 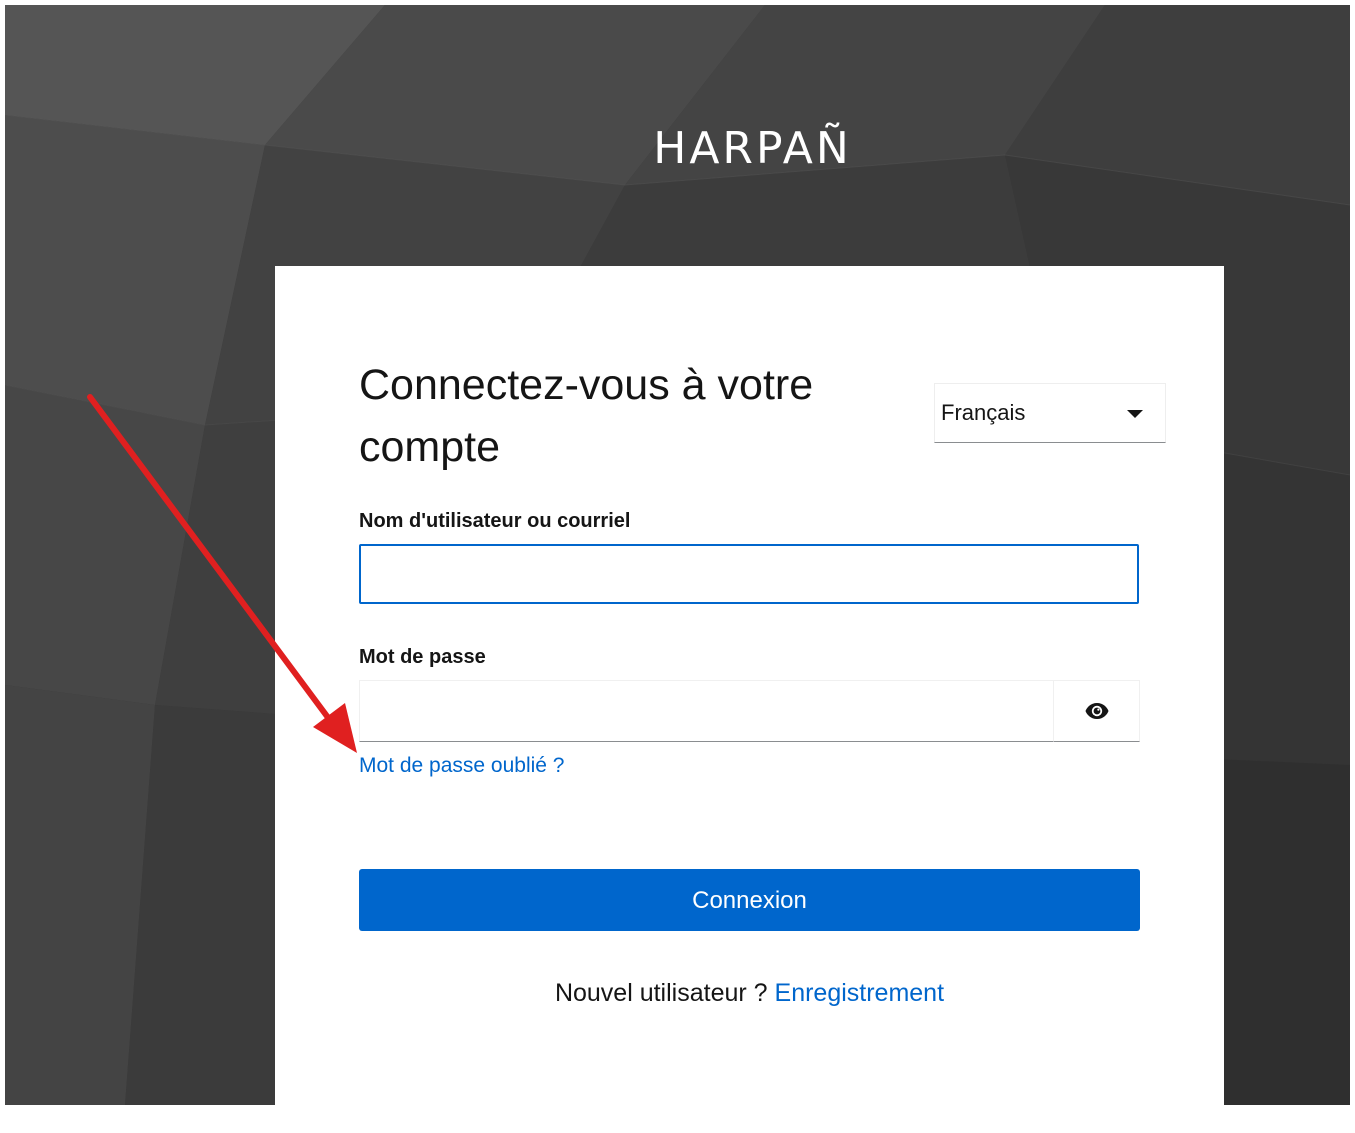 I want to click on username-label: Nom d'utilisateur ou courriel, so click(x=495, y=521).